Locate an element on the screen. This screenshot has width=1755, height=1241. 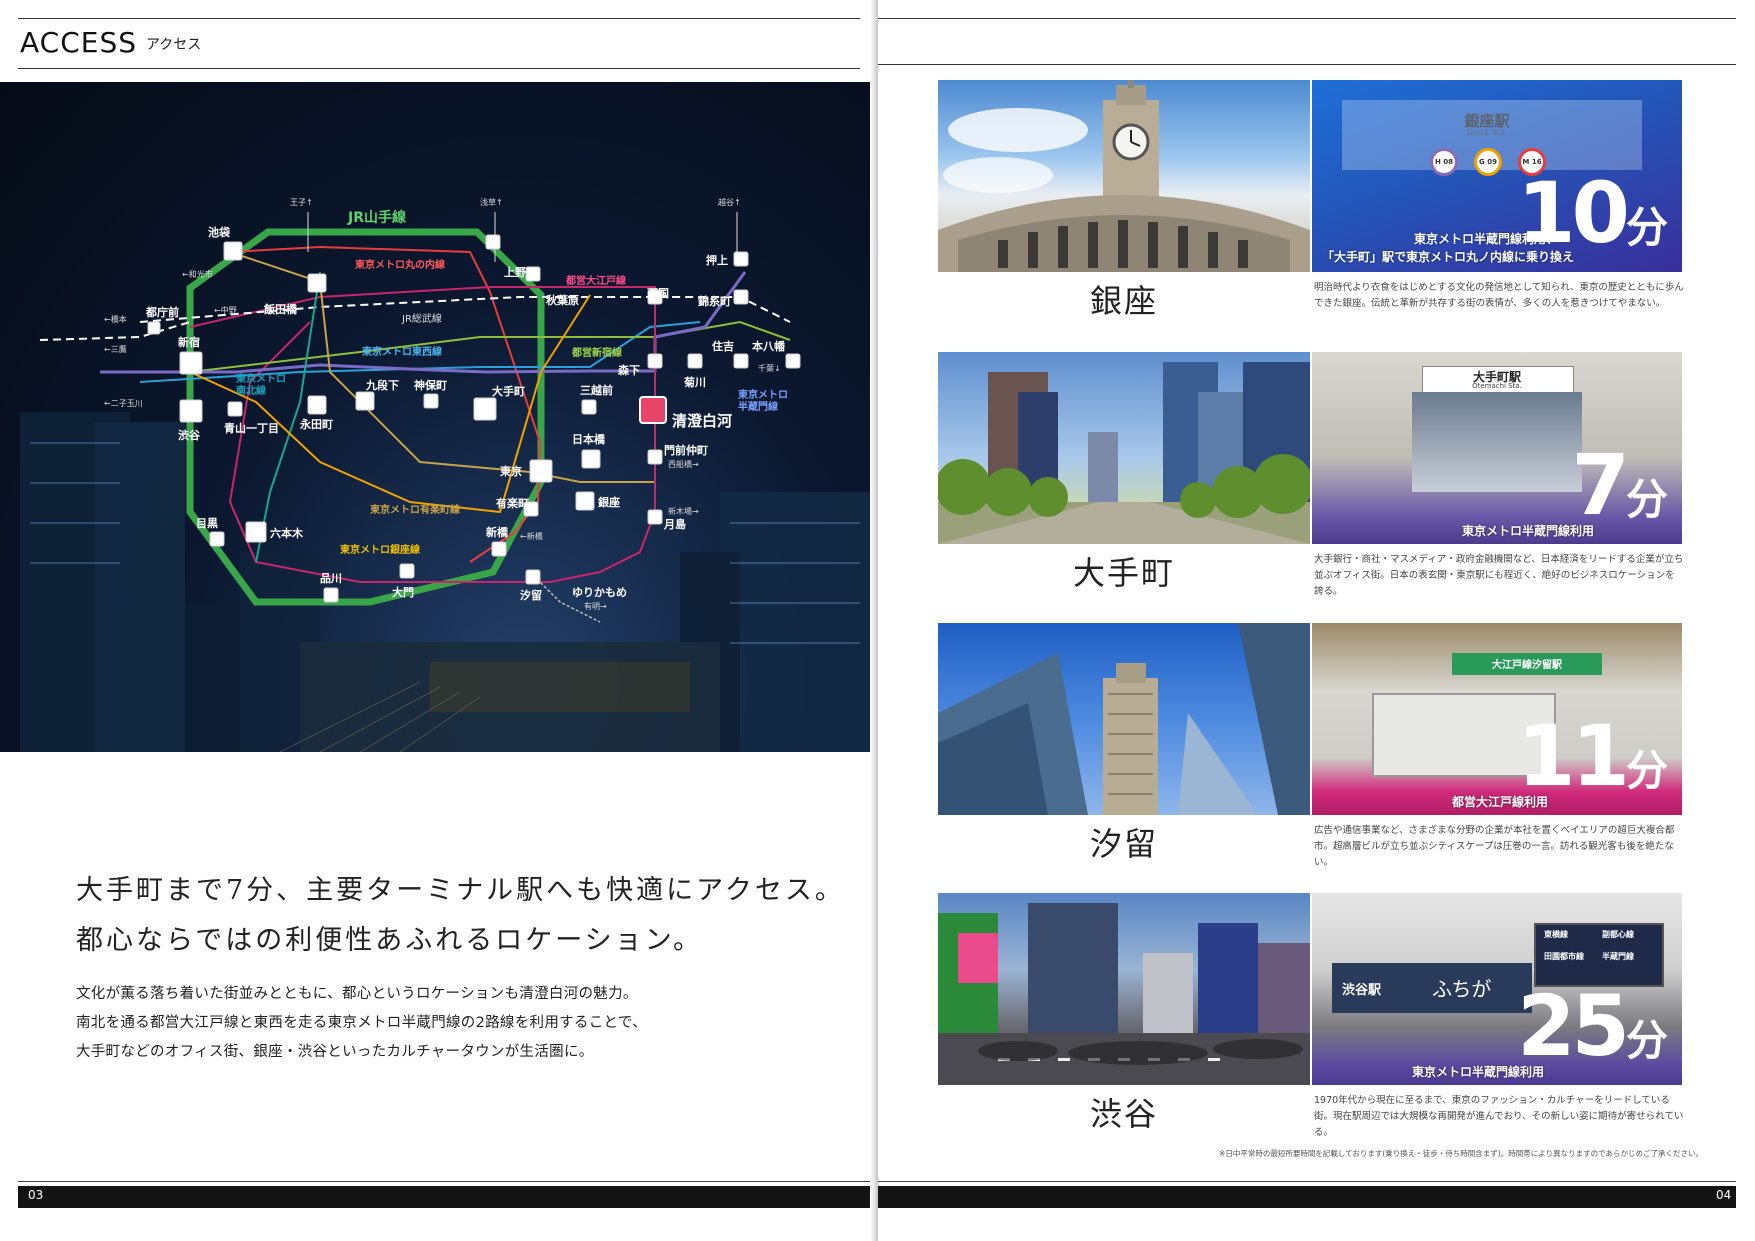
sobu-line is located at coordinates (465, 309).